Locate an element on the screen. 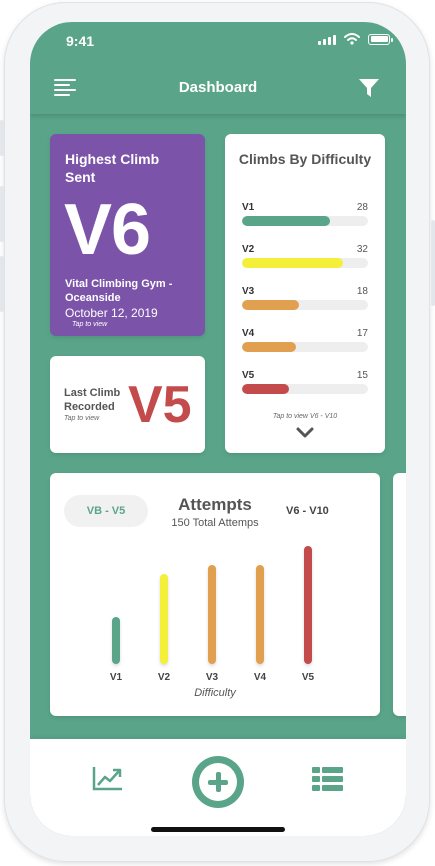  difficulty-card-title: Climbs By Difficulty is located at coordinates (305, 159).